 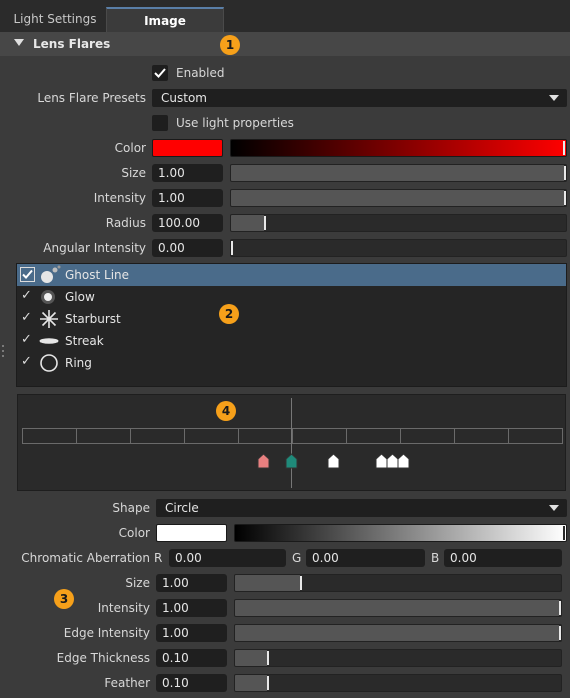 I want to click on use-light-properties-checkbox, so click(x=160, y=123).